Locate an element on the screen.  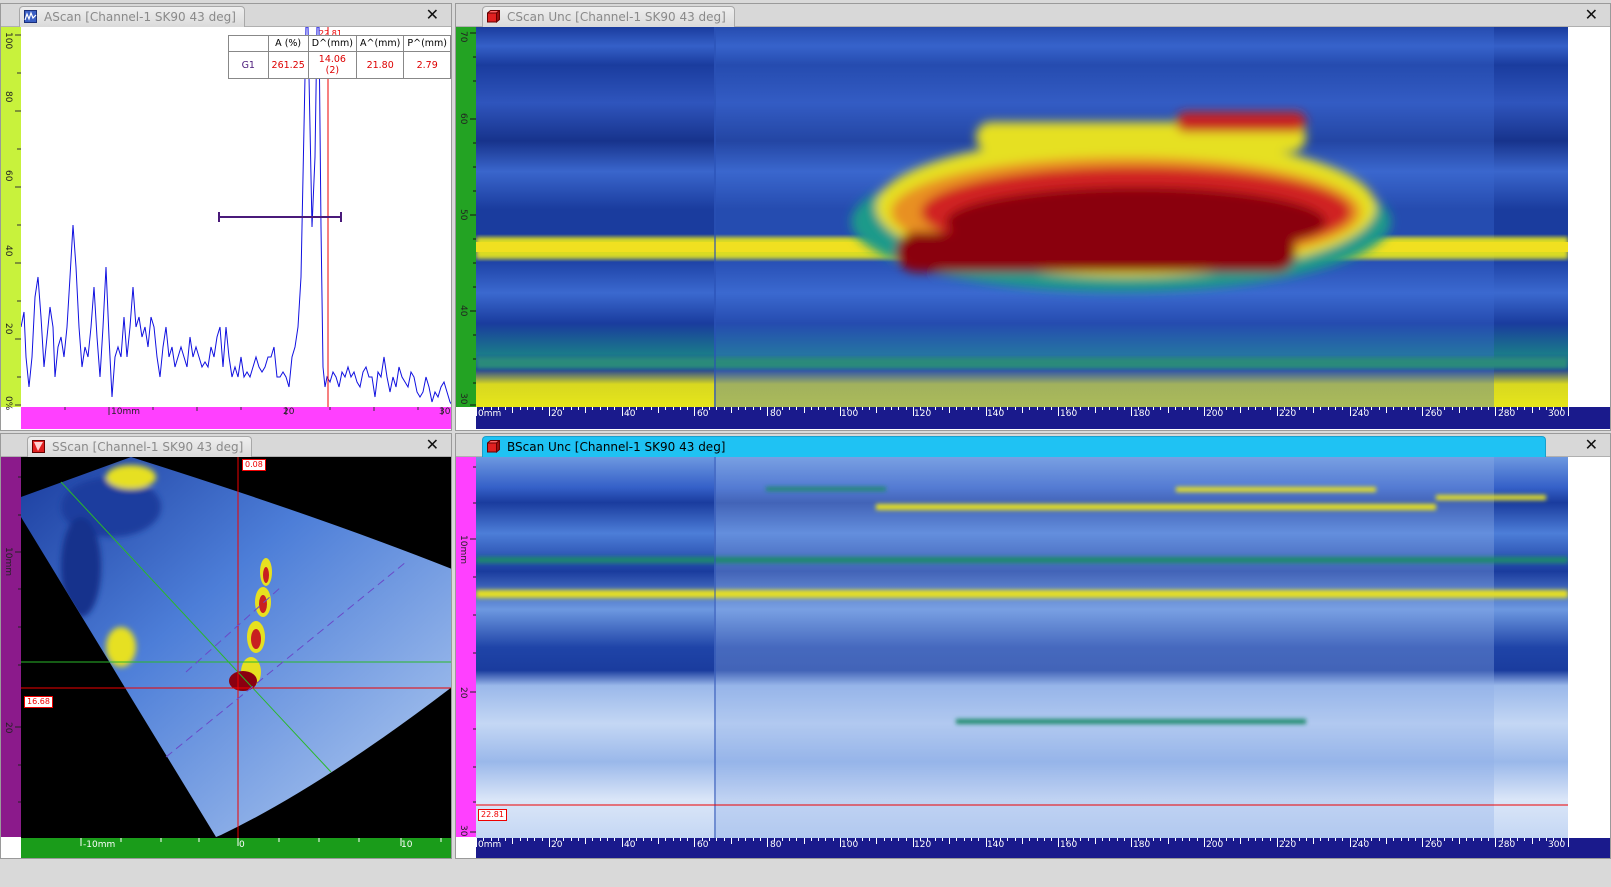
sscan-icon is located at coordinates (38, 446).